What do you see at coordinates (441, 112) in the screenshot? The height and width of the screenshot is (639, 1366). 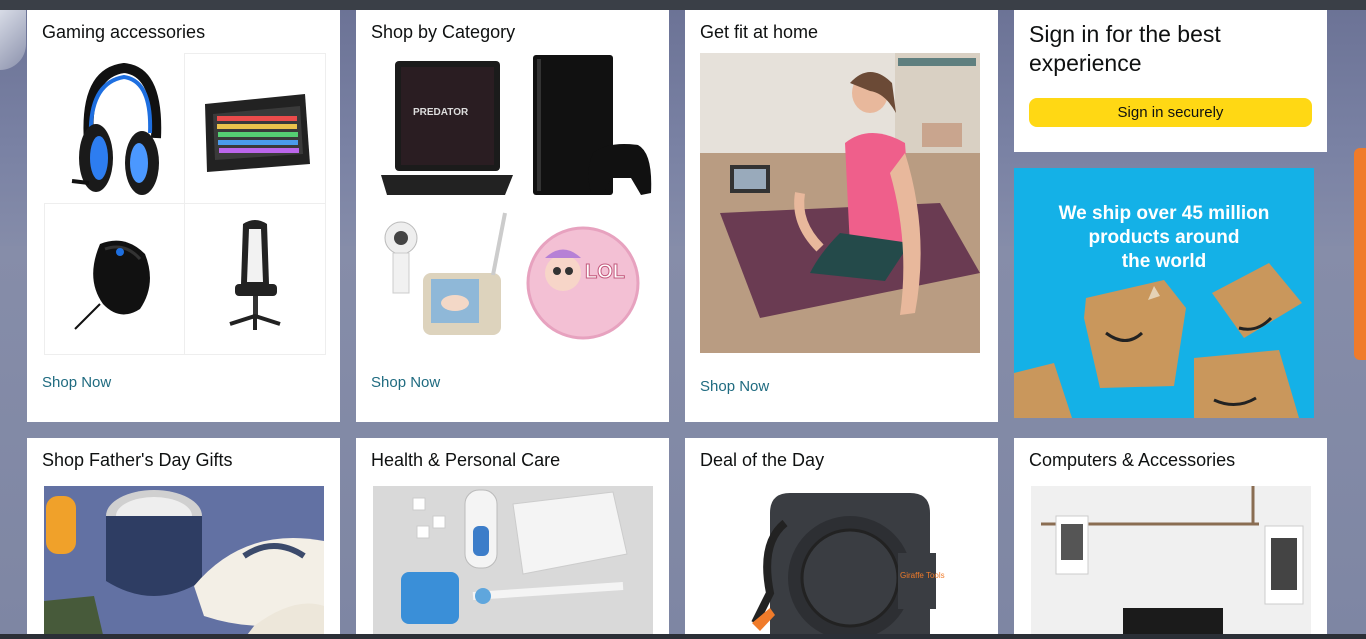 I see `svg-text: PREDATOR` at bounding box center [441, 112].